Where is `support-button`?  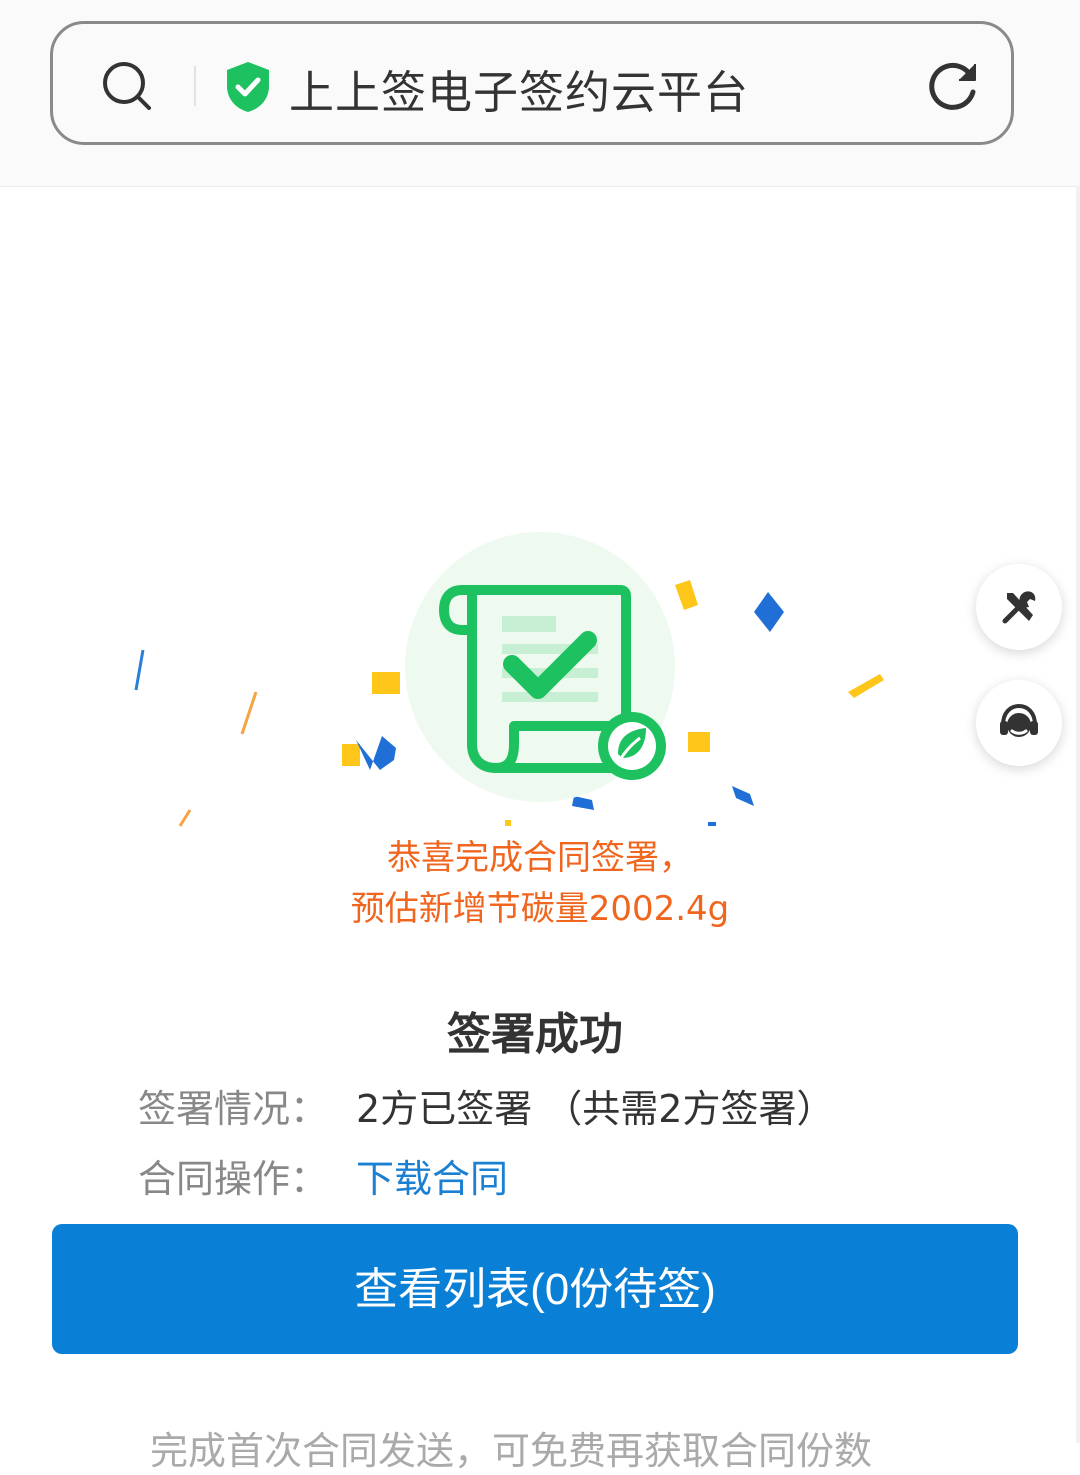
support-button is located at coordinates (1019, 723).